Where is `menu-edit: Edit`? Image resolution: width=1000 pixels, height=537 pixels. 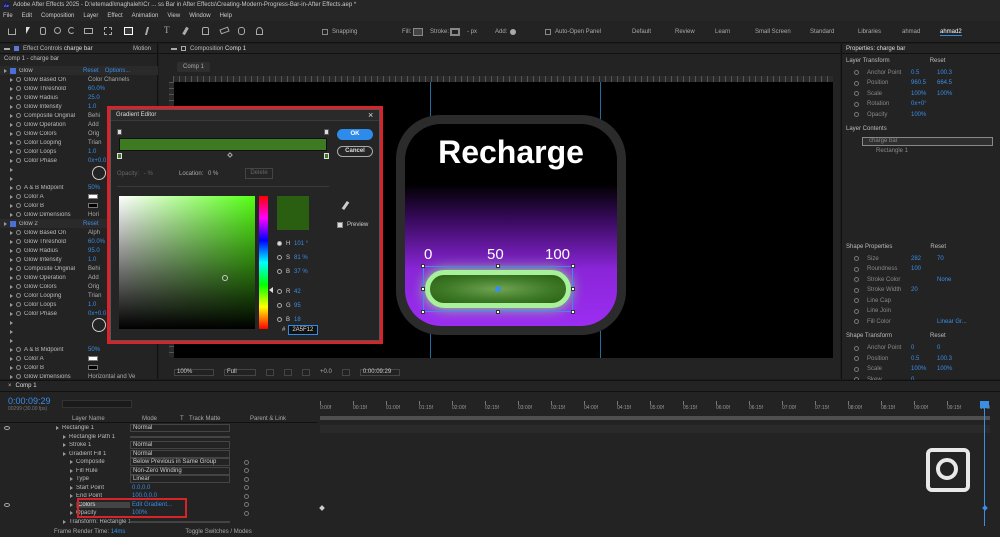
menu-edit: Edit is located at coordinates (27, 16).